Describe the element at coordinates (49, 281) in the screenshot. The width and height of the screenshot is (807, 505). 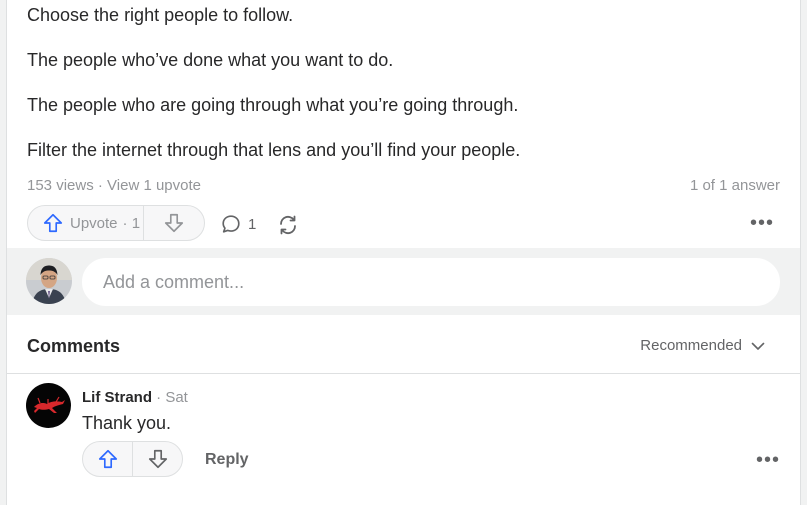
I see `current-user-avatar` at that location.